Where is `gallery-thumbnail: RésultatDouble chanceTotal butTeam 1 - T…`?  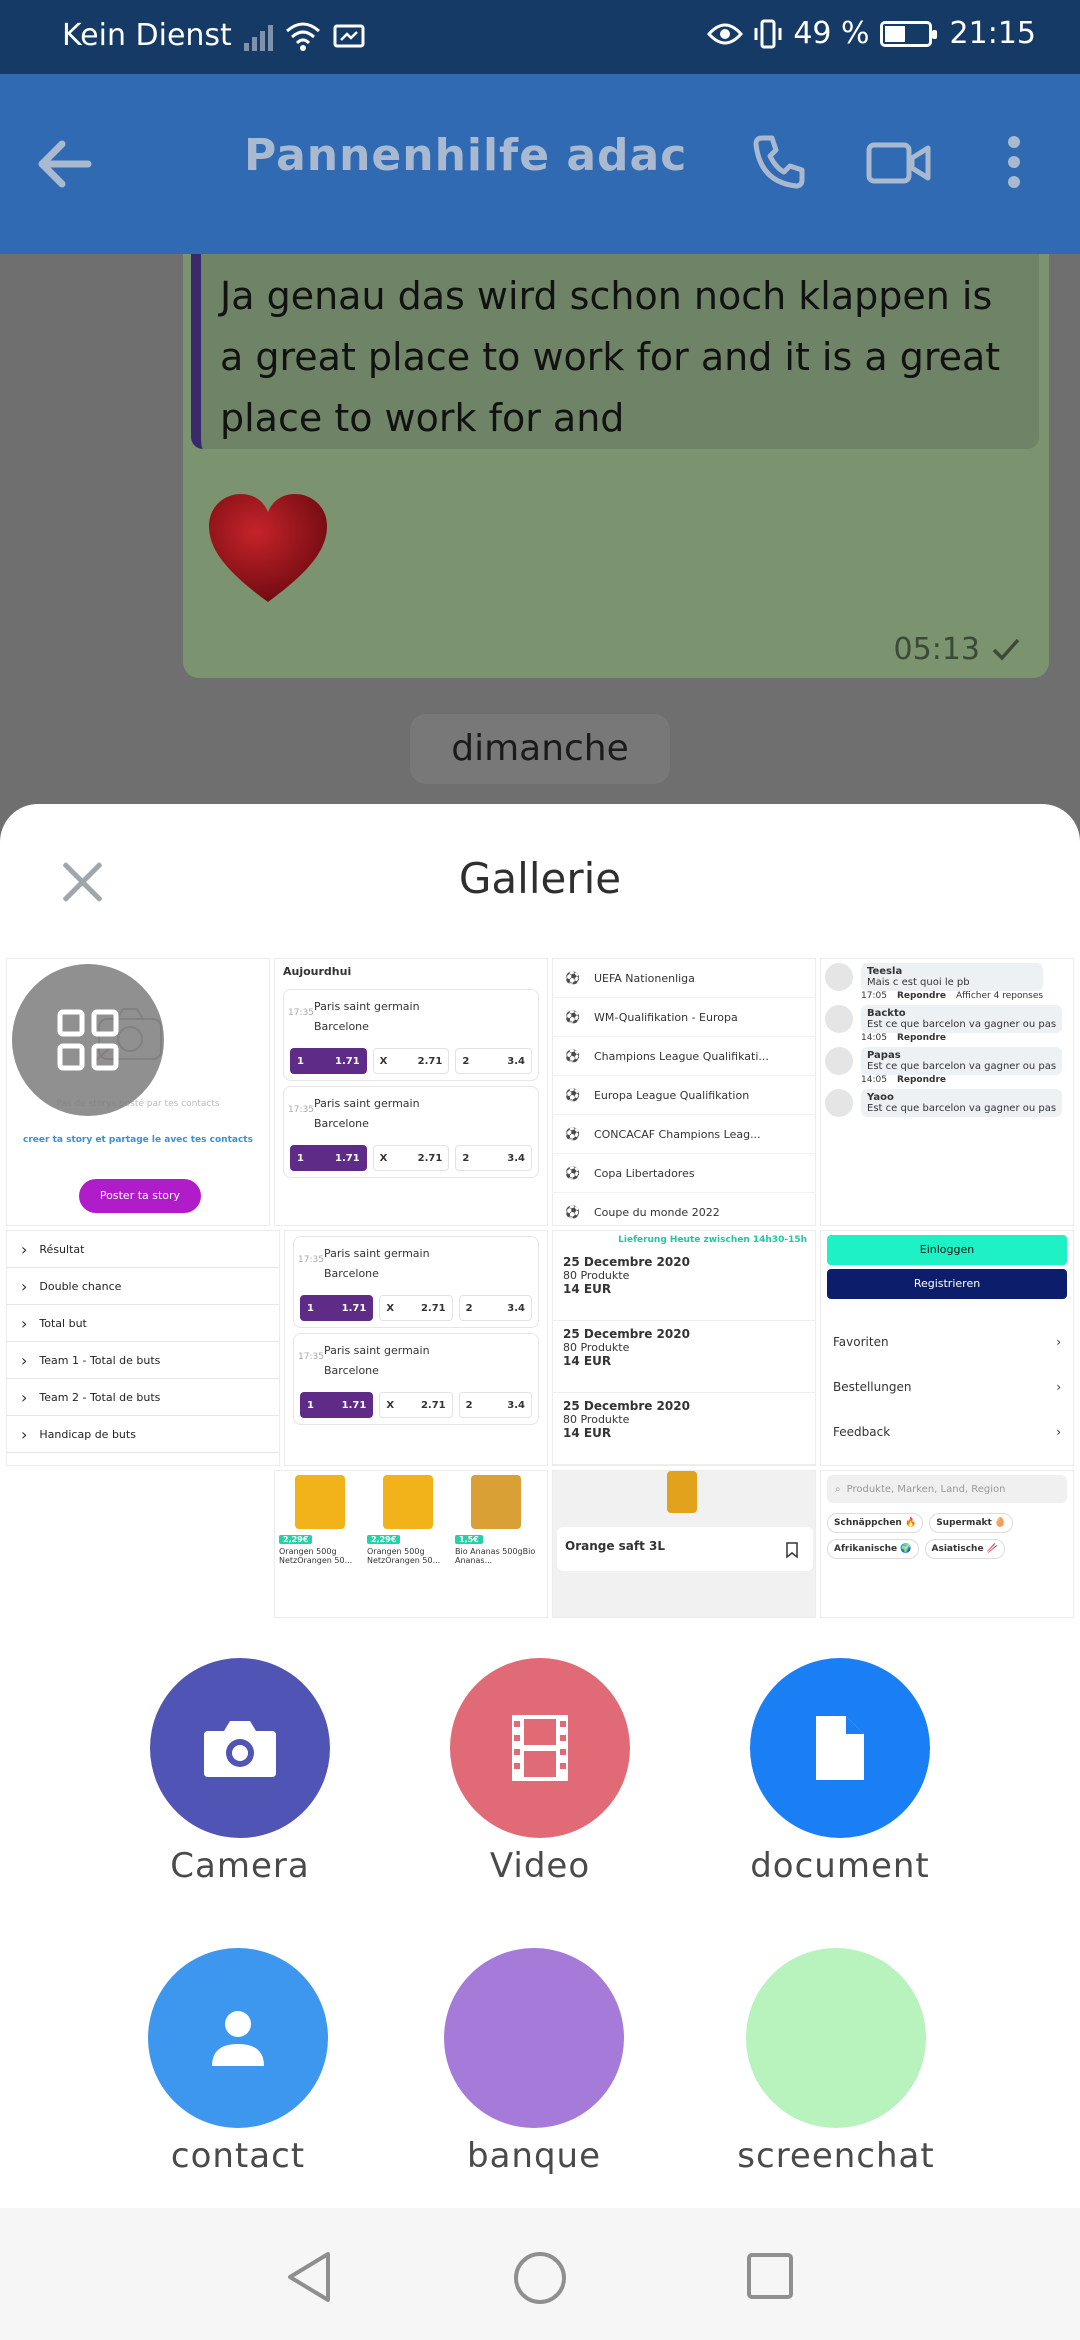
gallery-thumbnail: RésultatDouble chanceTotal butTeam 1 - T… is located at coordinates (143, 1348).